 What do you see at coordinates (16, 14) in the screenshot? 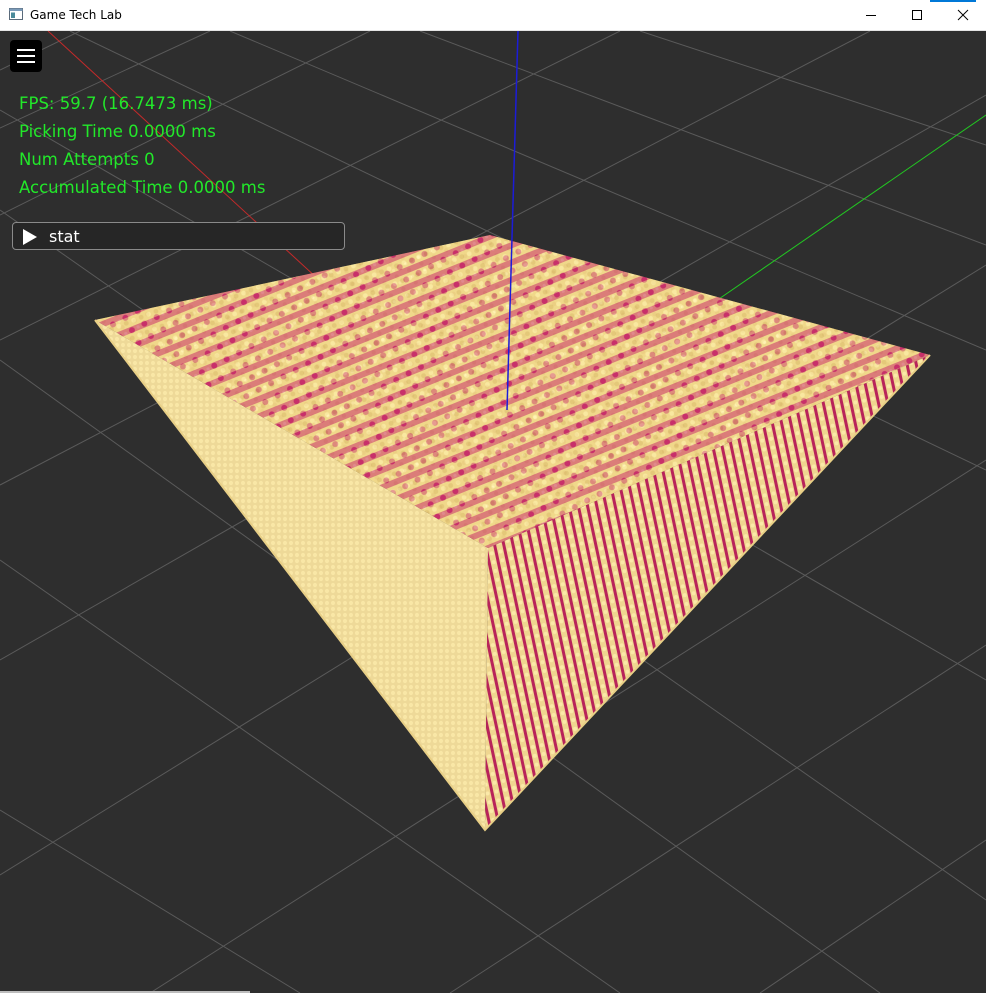
I see `app-window-icon` at bounding box center [16, 14].